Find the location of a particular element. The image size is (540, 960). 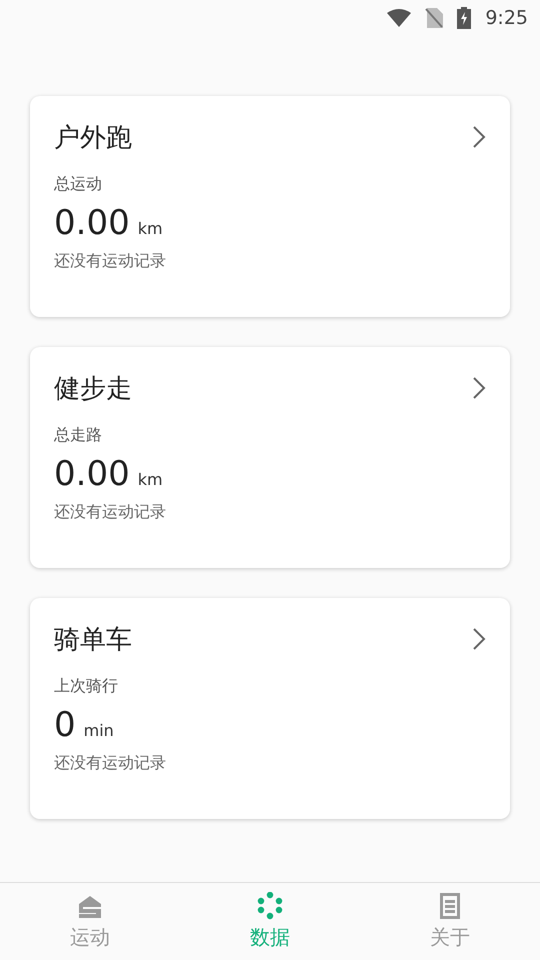

no-sim-icon is located at coordinates (434, 18).